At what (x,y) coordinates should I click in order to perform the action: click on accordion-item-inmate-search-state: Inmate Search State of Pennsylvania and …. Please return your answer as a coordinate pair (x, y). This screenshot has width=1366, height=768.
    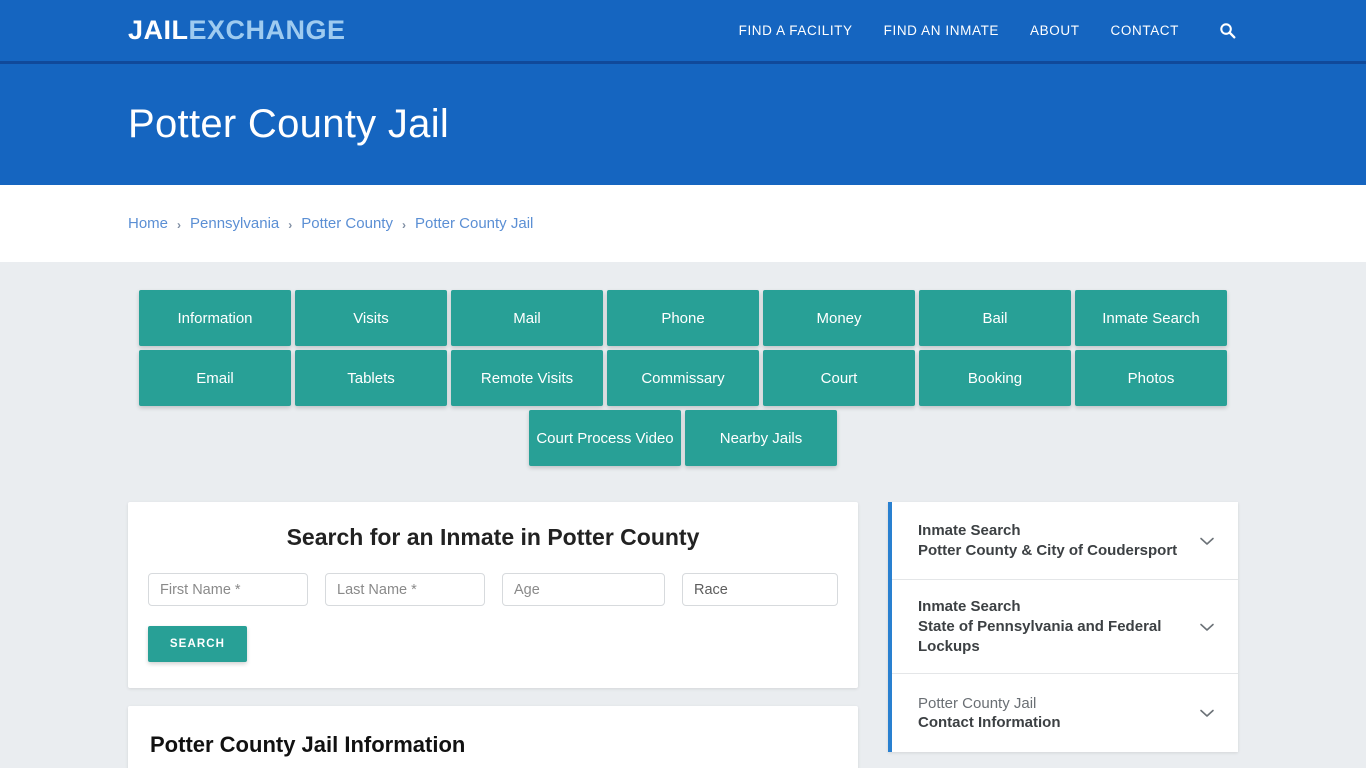
    Looking at the image, I should click on (1065, 627).